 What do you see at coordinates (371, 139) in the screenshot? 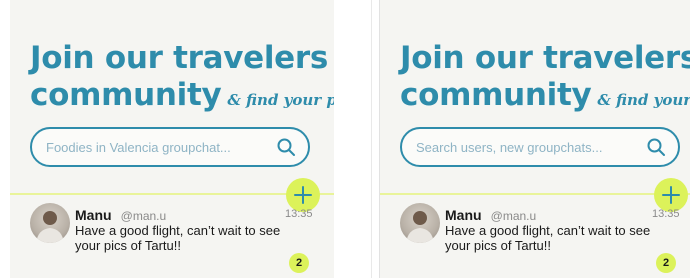
I see `panel-divider` at bounding box center [371, 139].